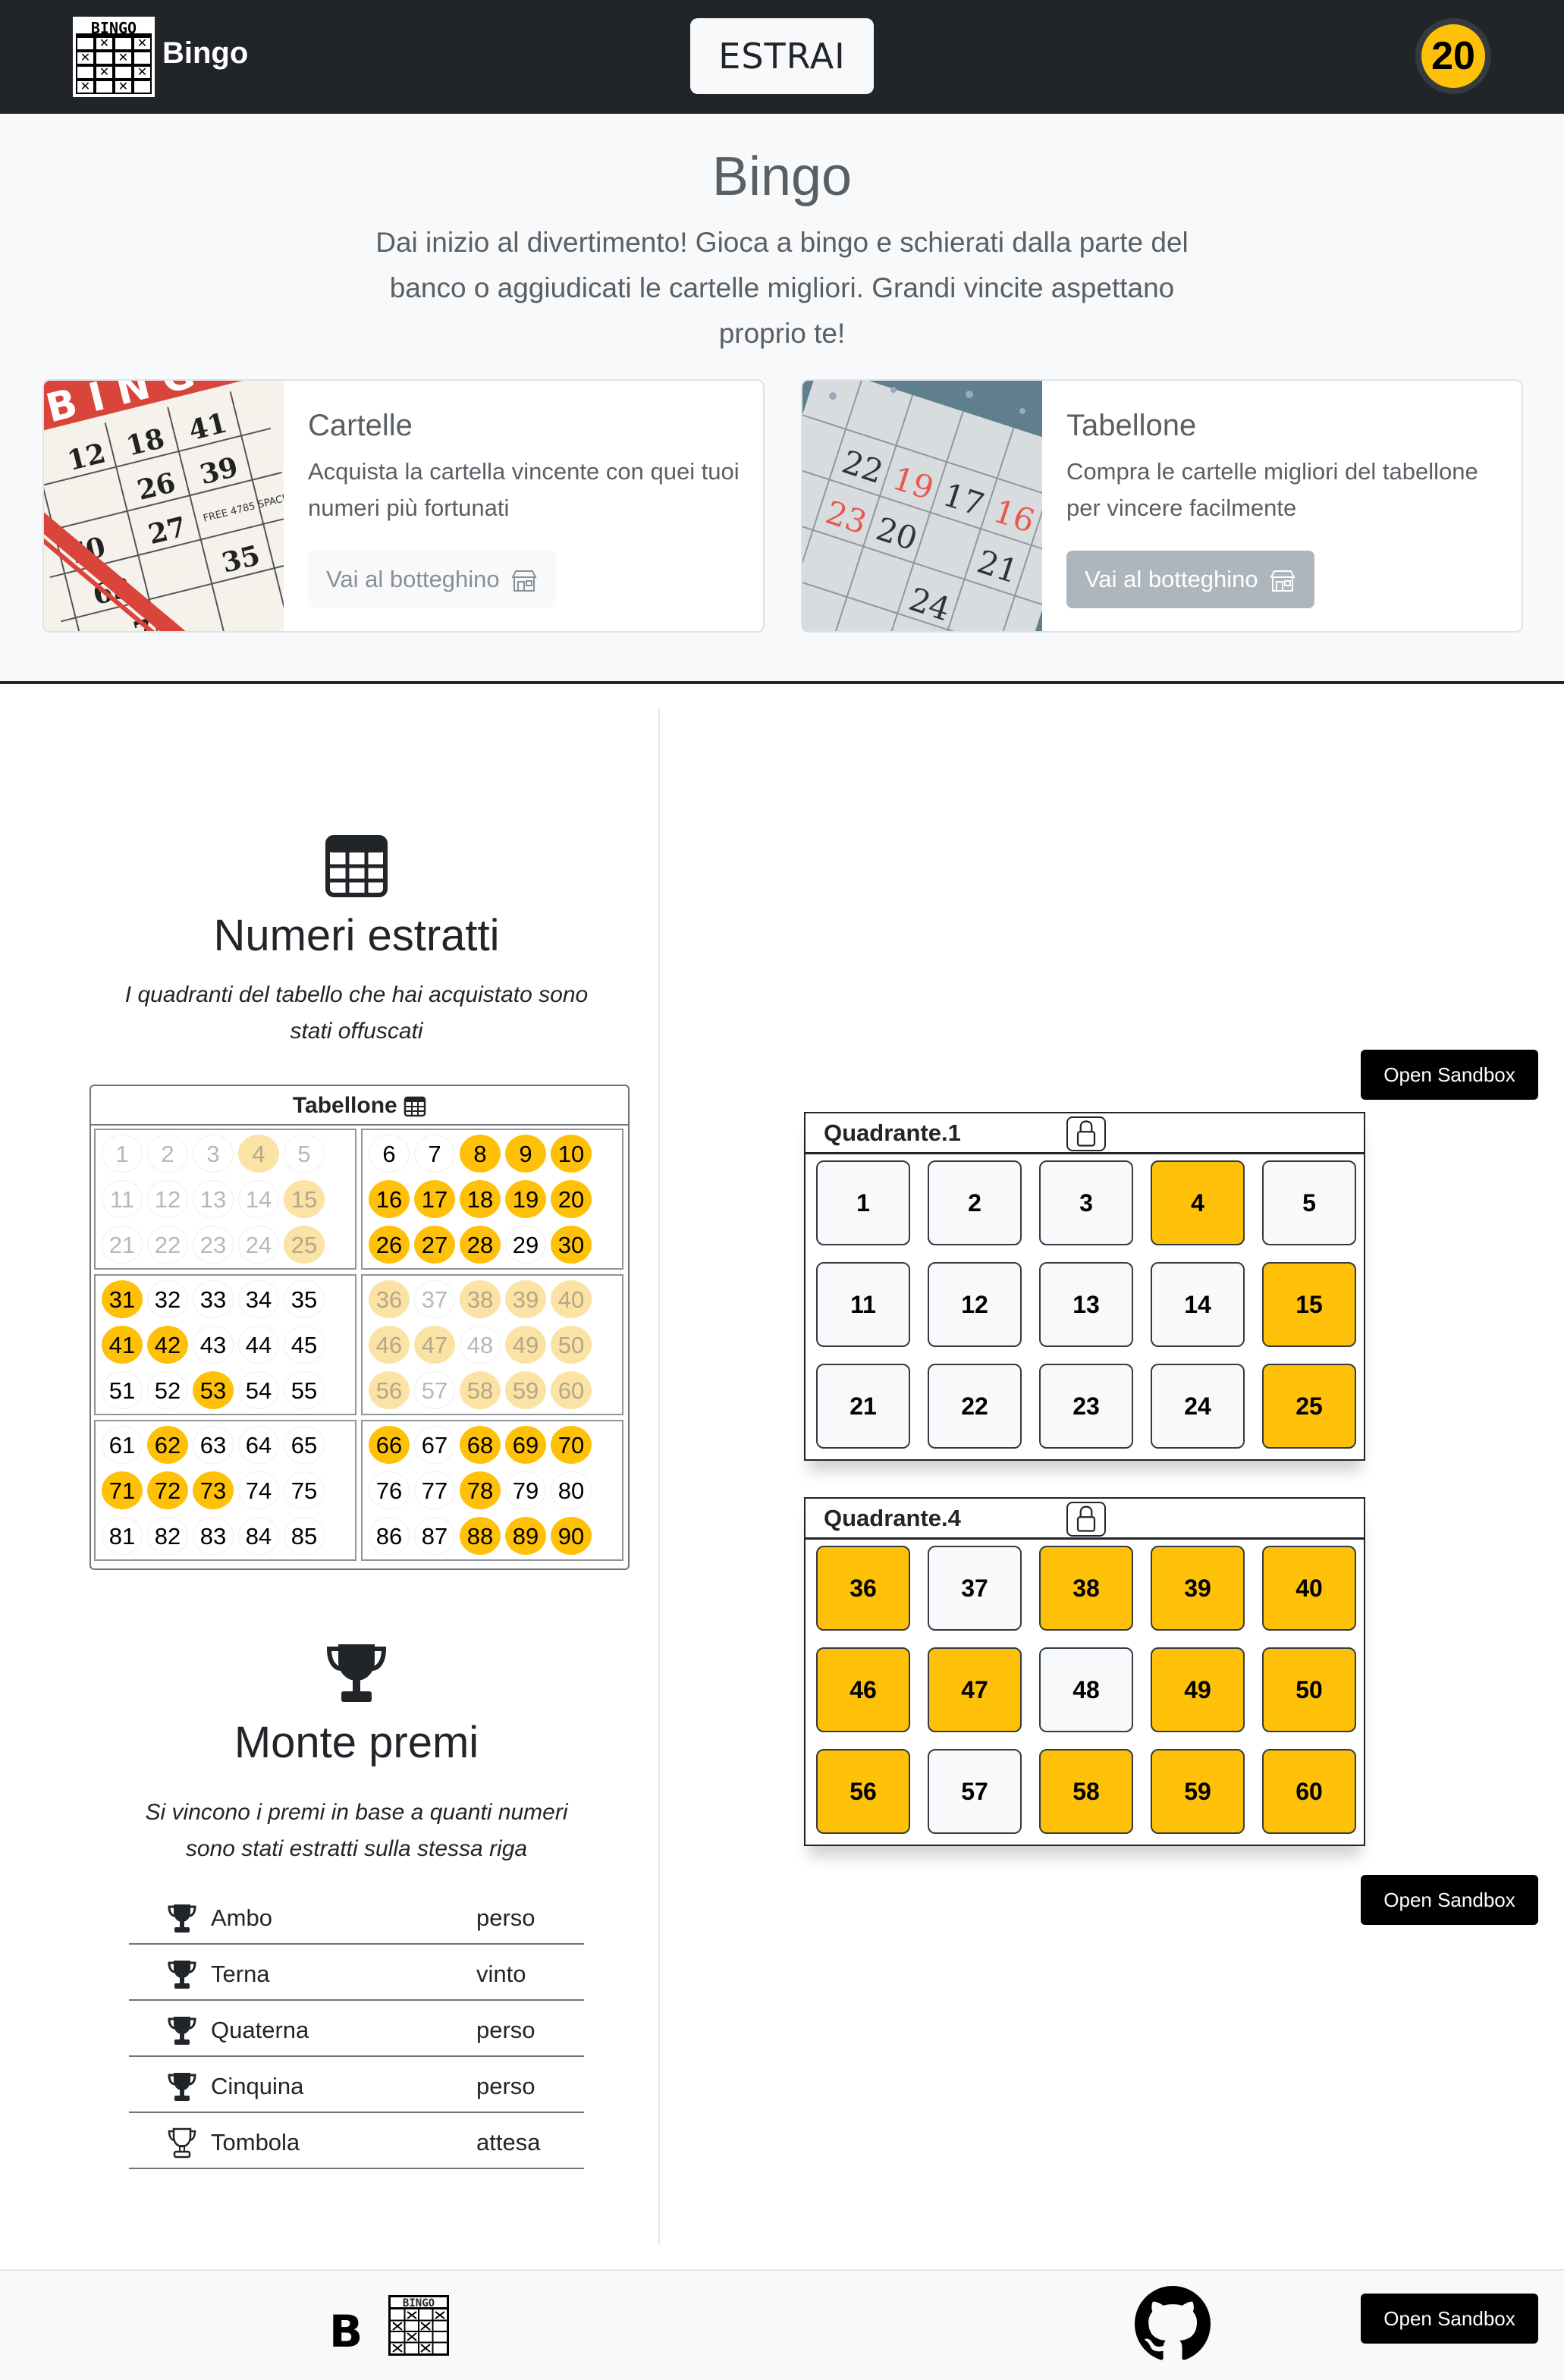  What do you see at coordinates (481, 1536) in the screenshot?
I see `board-number: 88` at bounding box center [481, 1536].